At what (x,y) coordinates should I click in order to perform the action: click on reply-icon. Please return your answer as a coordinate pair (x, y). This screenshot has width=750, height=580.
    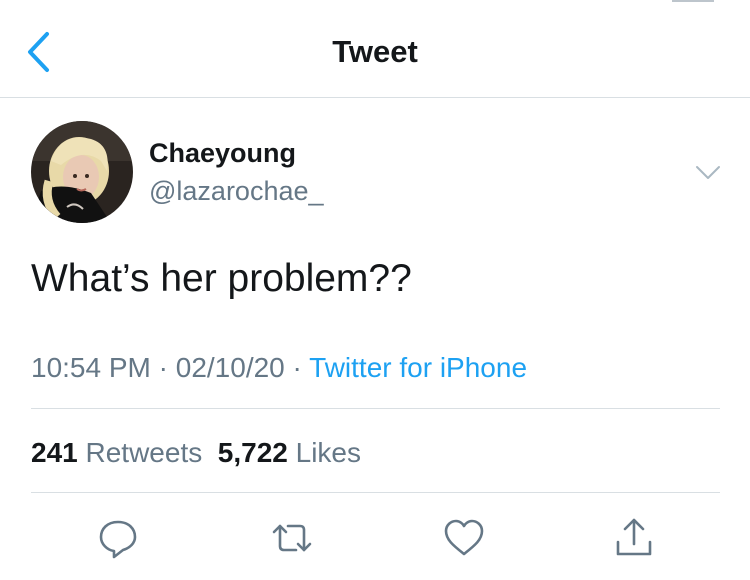
    Looking at the image, I should click on (118, 539).